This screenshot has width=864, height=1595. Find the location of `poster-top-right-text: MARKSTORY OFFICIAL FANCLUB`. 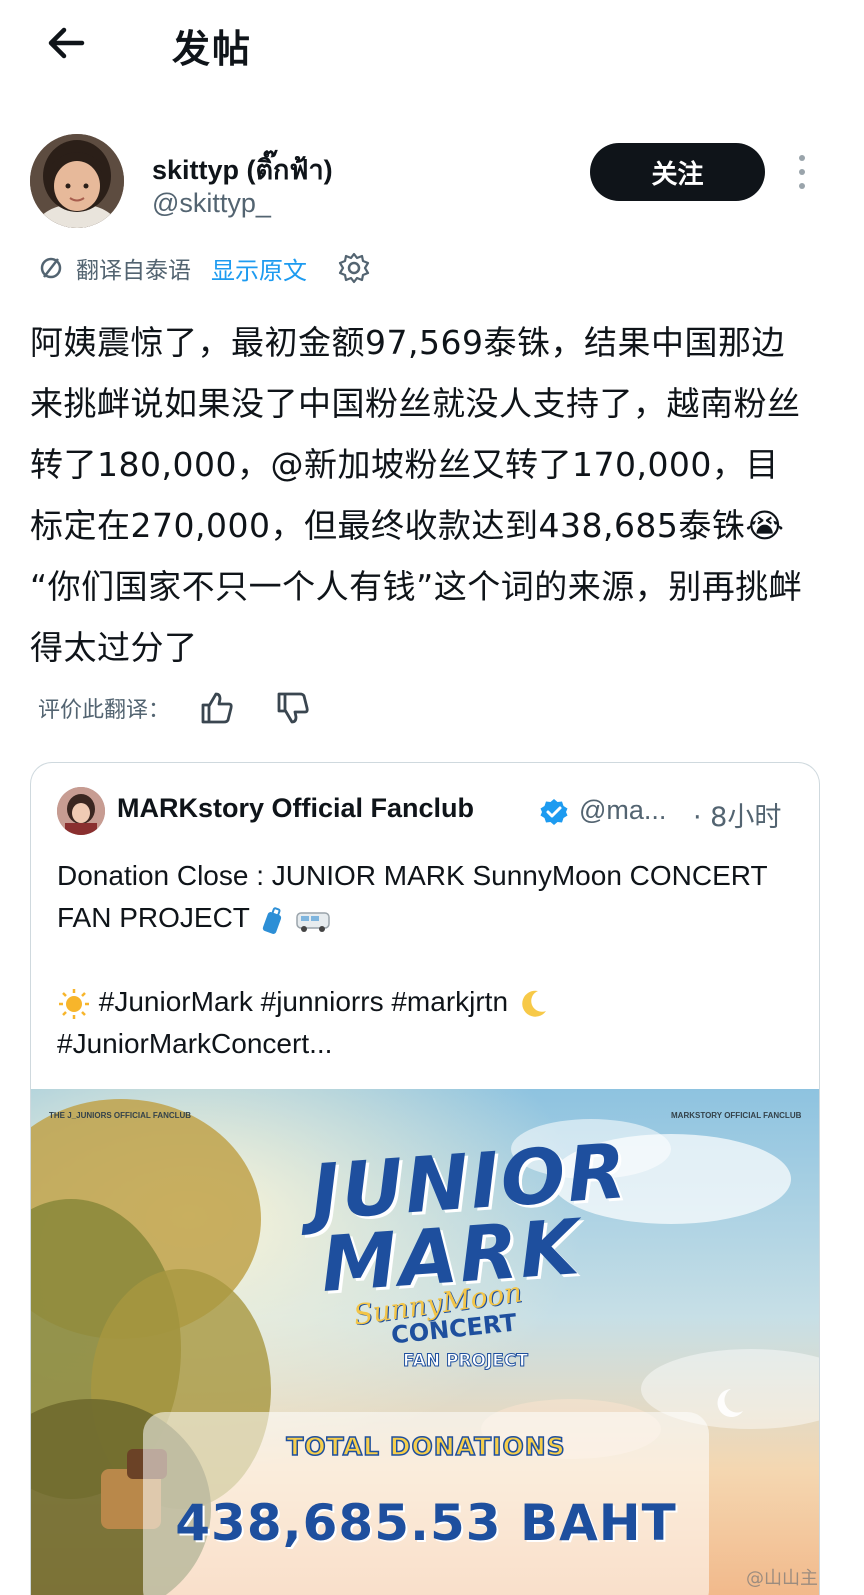

poster-top-right-text: MARKSTORY OFFICIAL FANCLUB is located at coordinates (736, 1115).